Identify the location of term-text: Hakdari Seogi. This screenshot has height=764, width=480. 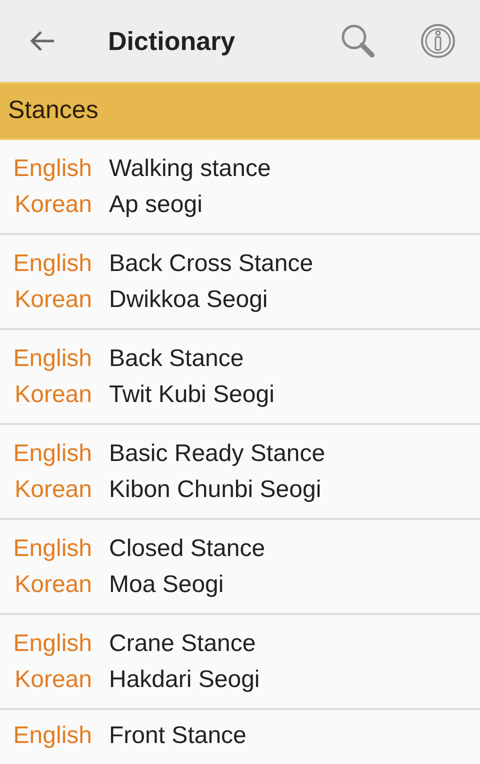
(184, 680).